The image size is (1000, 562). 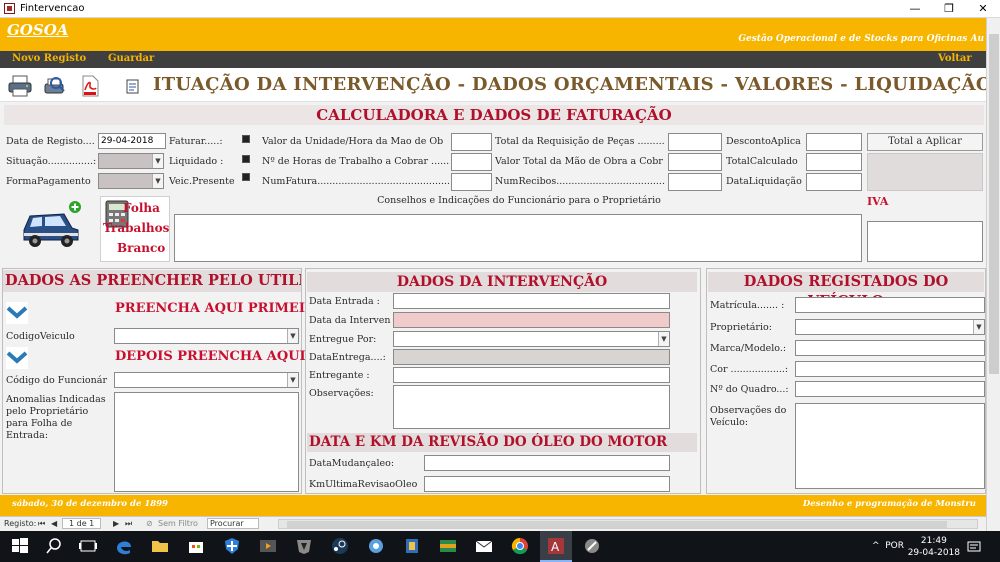 What do you see at coordinates (88, 546) in the screenshot?
I see `task-view-icon` at bounding box center [88, 546].